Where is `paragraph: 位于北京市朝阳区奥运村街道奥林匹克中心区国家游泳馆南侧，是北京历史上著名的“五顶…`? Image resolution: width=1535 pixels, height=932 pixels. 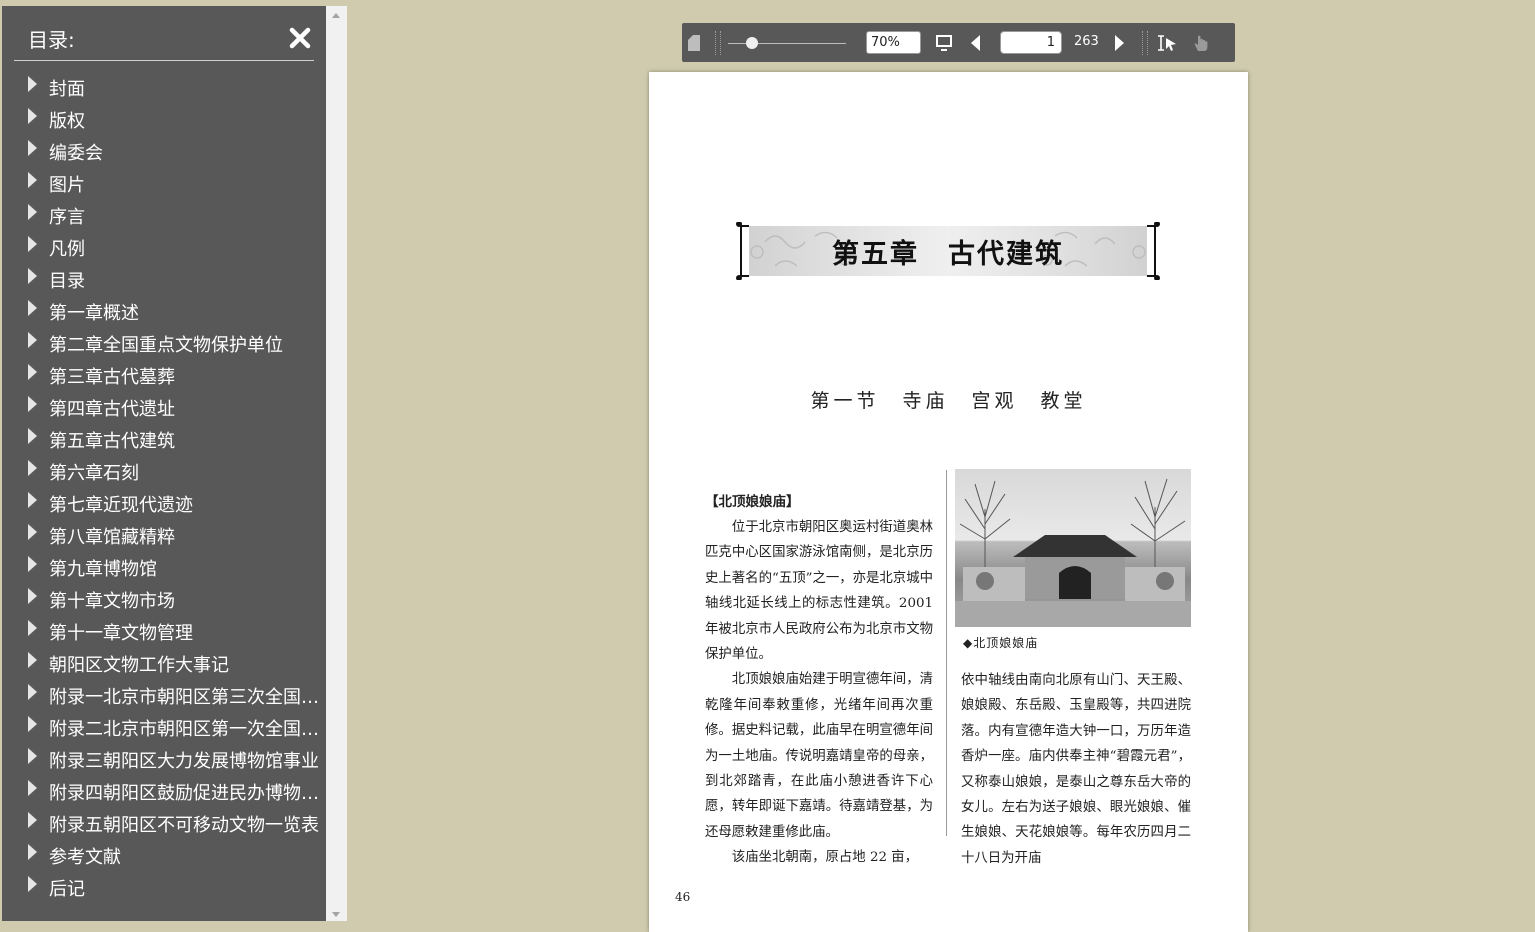 paragraph: 位于北京市朝阳区奥运村街道奥林匹克中心区国家游泳馆南侧，是北京历史上著名的“五顶… is located at coordinates (819, 591).